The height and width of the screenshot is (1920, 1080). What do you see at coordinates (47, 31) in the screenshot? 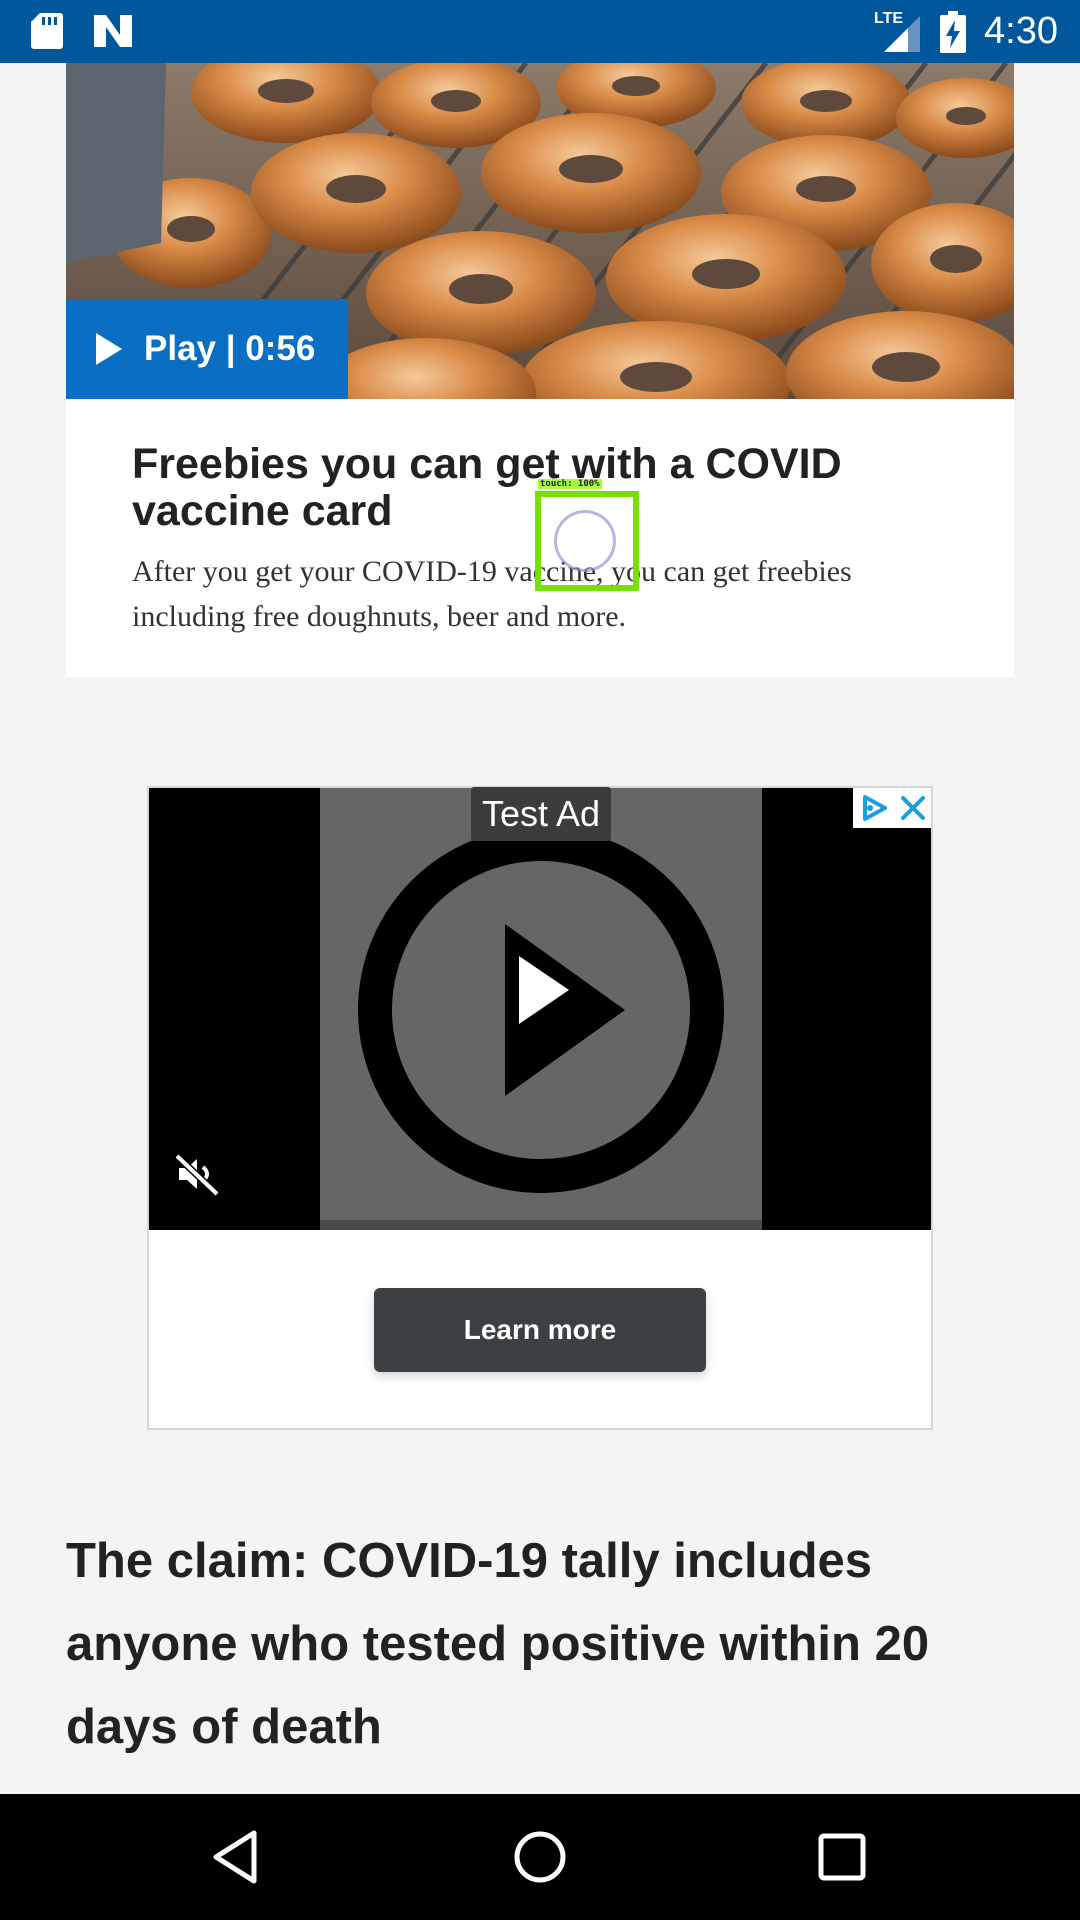
I see `sd-card-icon` at bounding box center [47, 31].